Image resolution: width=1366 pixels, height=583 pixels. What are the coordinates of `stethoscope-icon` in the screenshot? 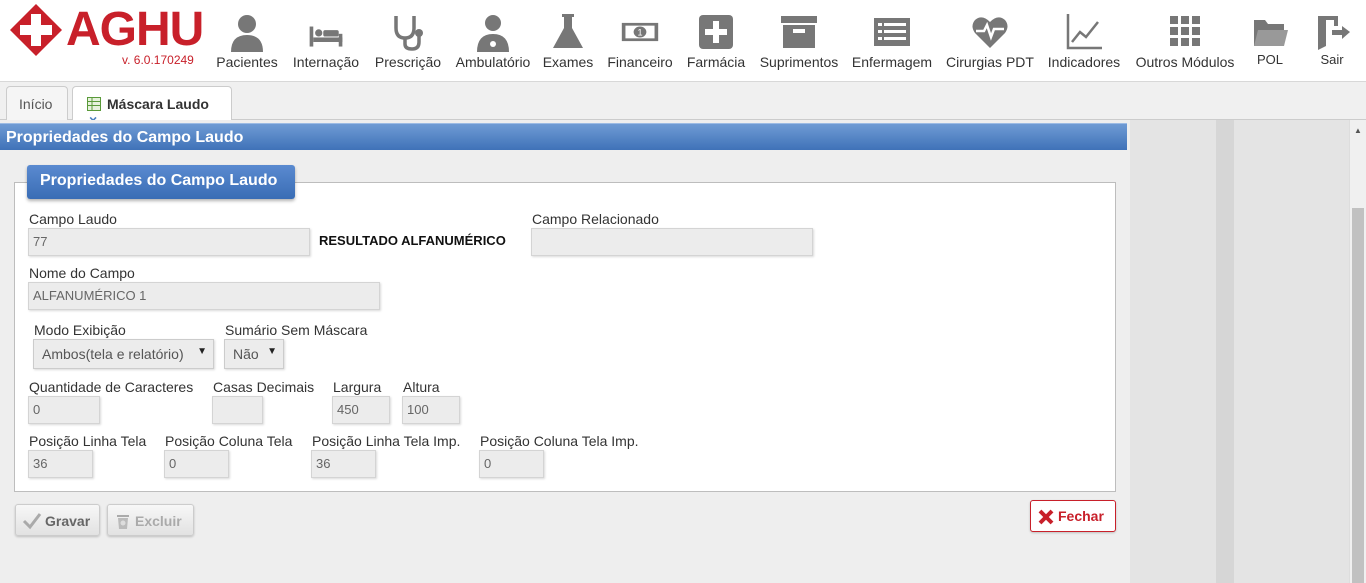 It's located at (408, 33).